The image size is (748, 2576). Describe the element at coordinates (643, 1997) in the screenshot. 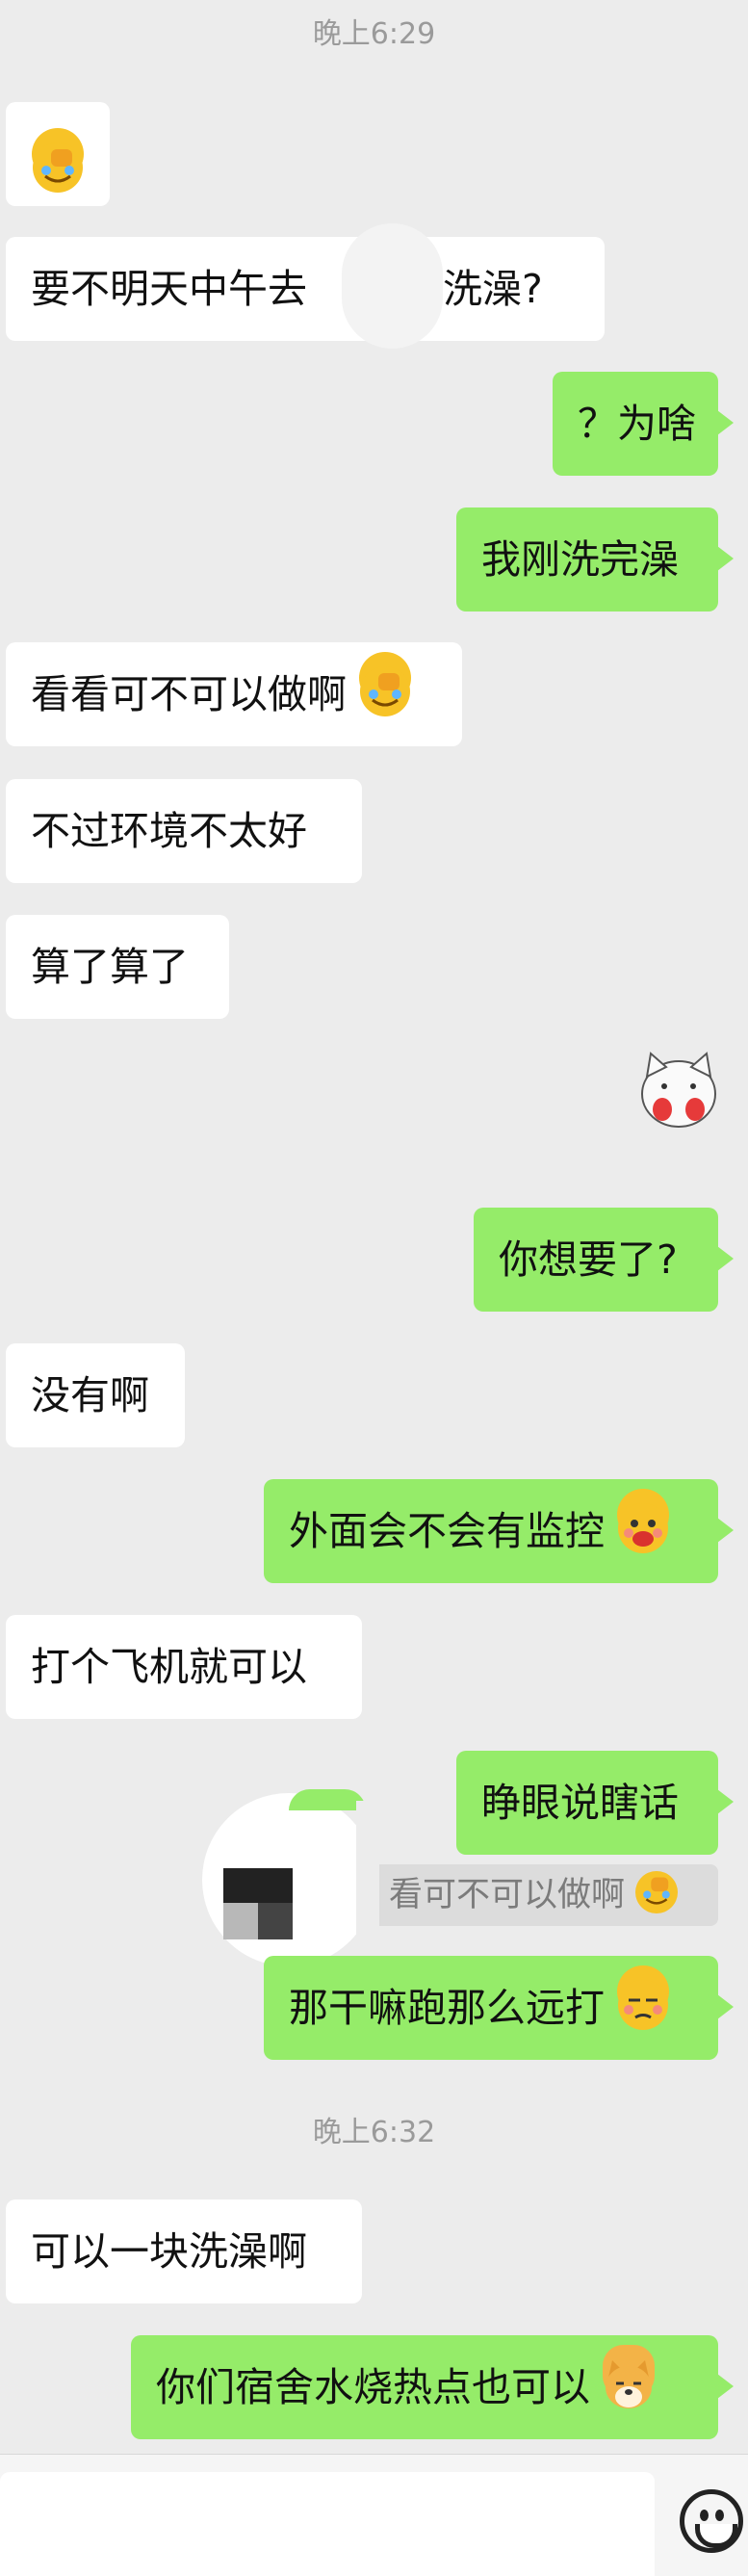

I see `unamused-emoji-icon` at that location.